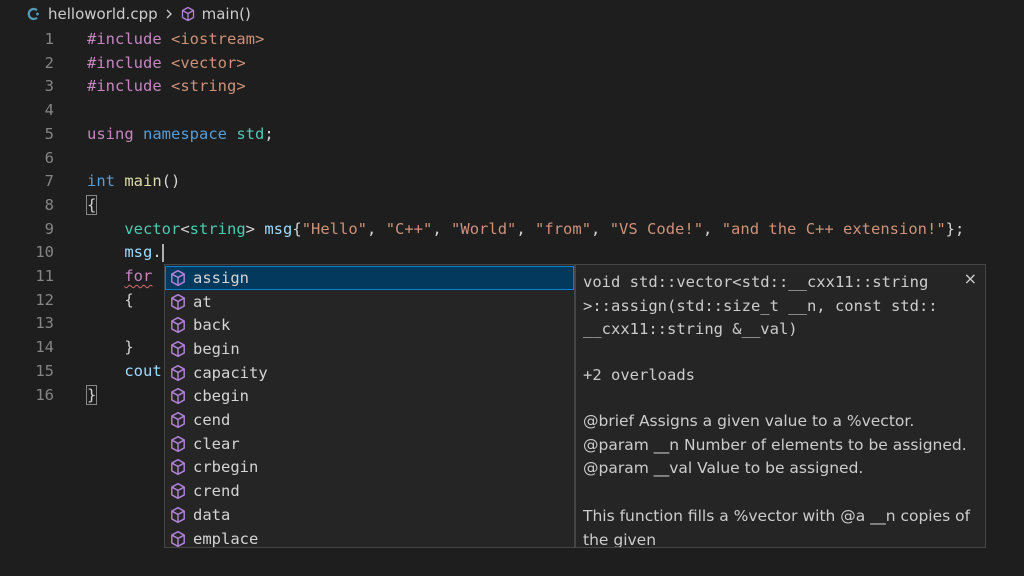 The height and width of the screenshot is (576, 1024). Describe the element at coordinates (255, 228) in the screenshot. I see `code-token: >` at that location.